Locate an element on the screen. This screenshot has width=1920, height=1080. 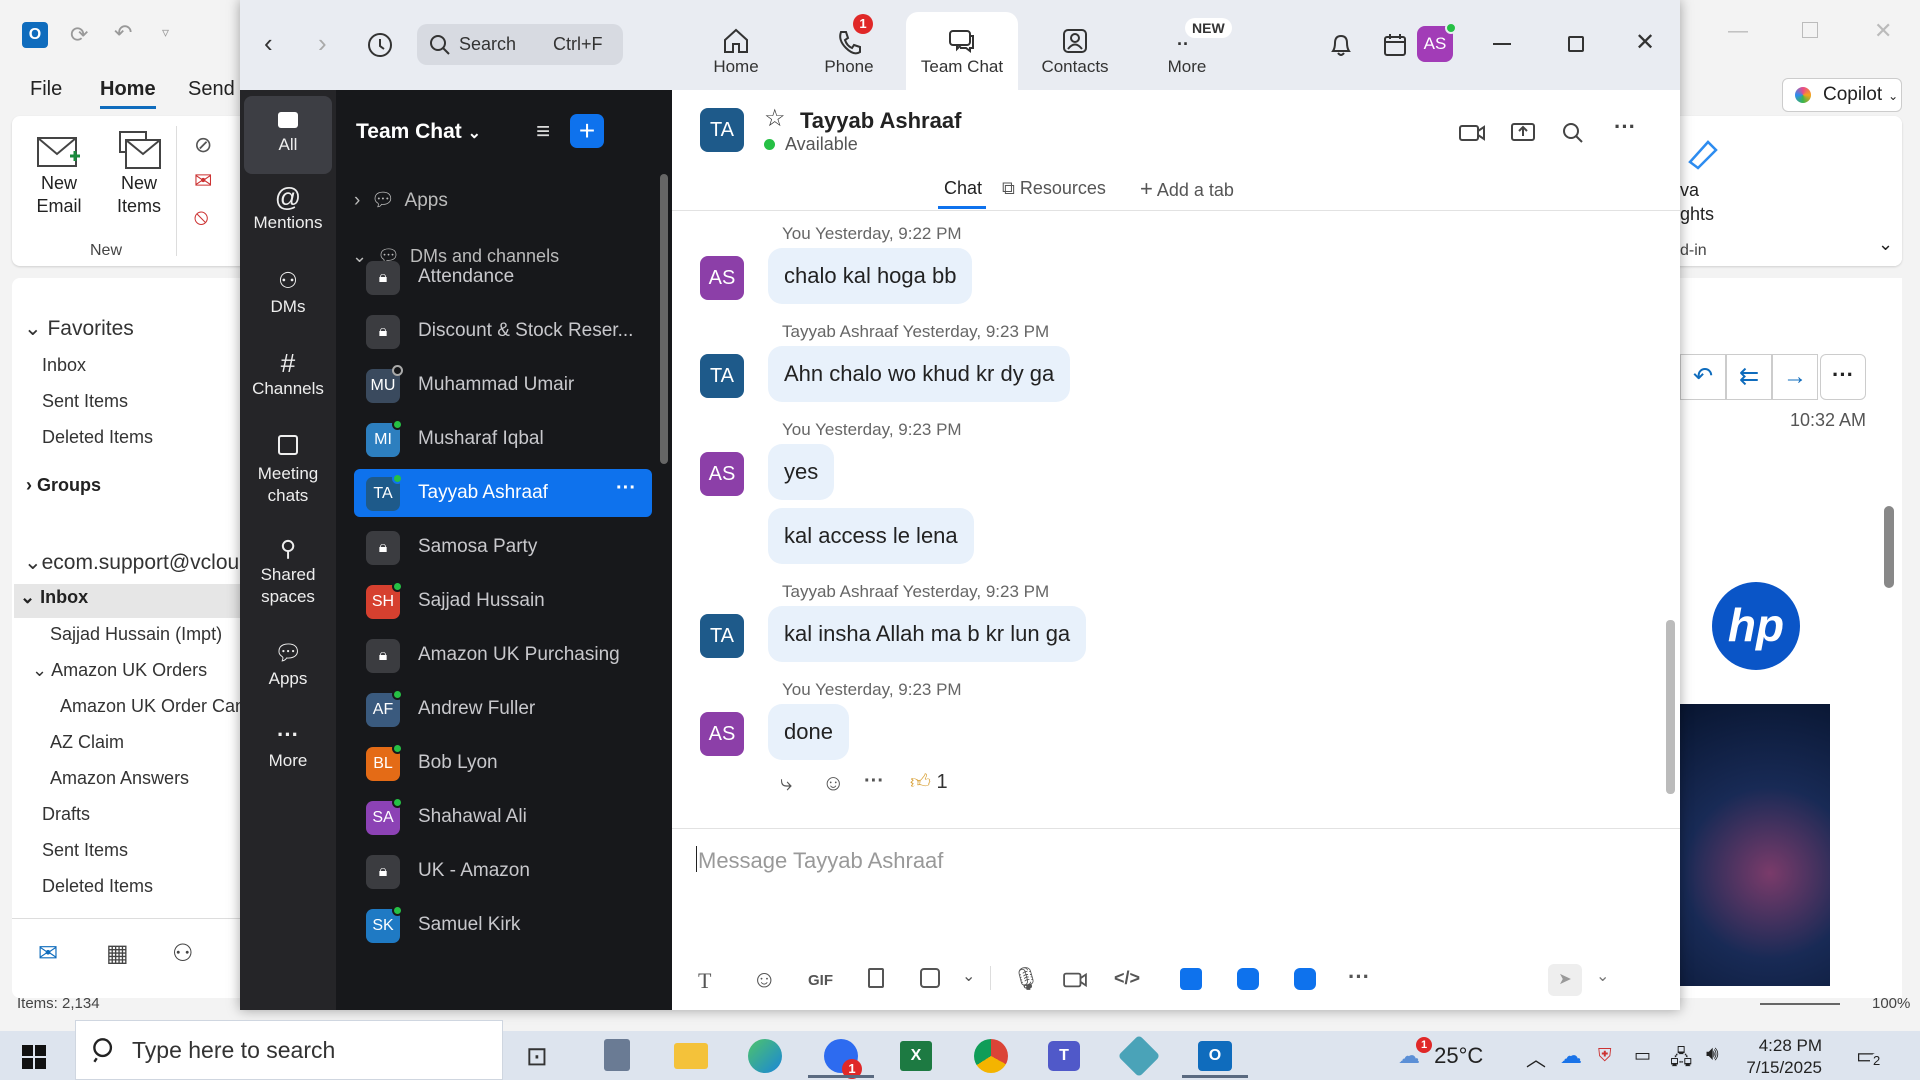
sync-icon: ⟳ is located at coordinates (79, 35).